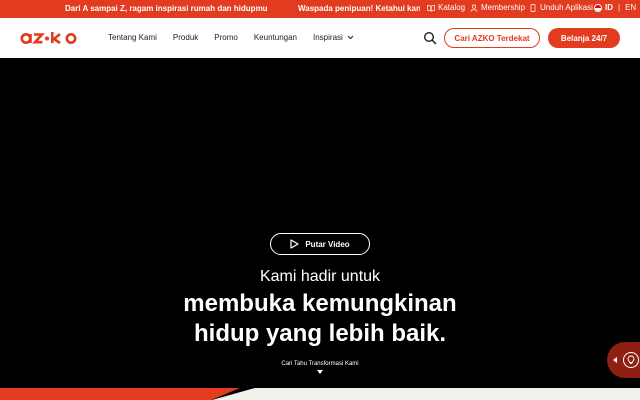 The width and height of the screenshot is (640, 400). I want to click on lang-en-option: EN, so click(630, 7).